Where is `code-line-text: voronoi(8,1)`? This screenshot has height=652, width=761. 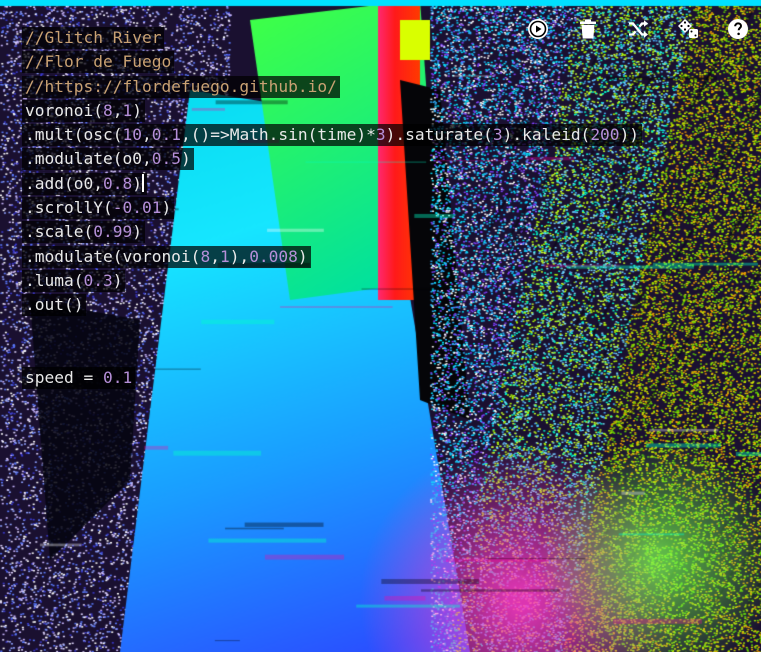 code-line-text: voronoi(8,1) is located at coordinates (83, 110).